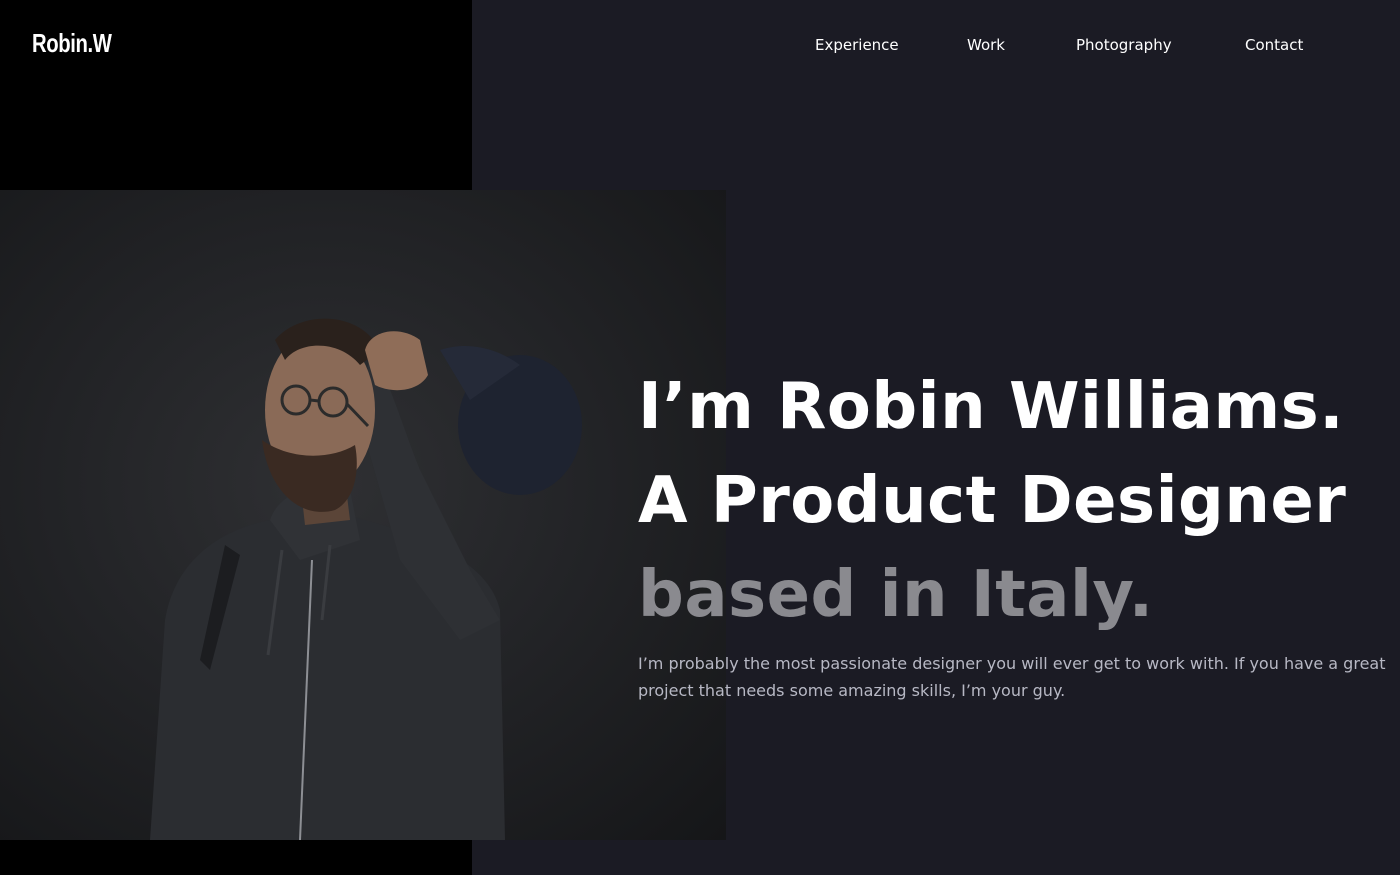  I want to click on nav-contact: Contact, so click(1274, 45).